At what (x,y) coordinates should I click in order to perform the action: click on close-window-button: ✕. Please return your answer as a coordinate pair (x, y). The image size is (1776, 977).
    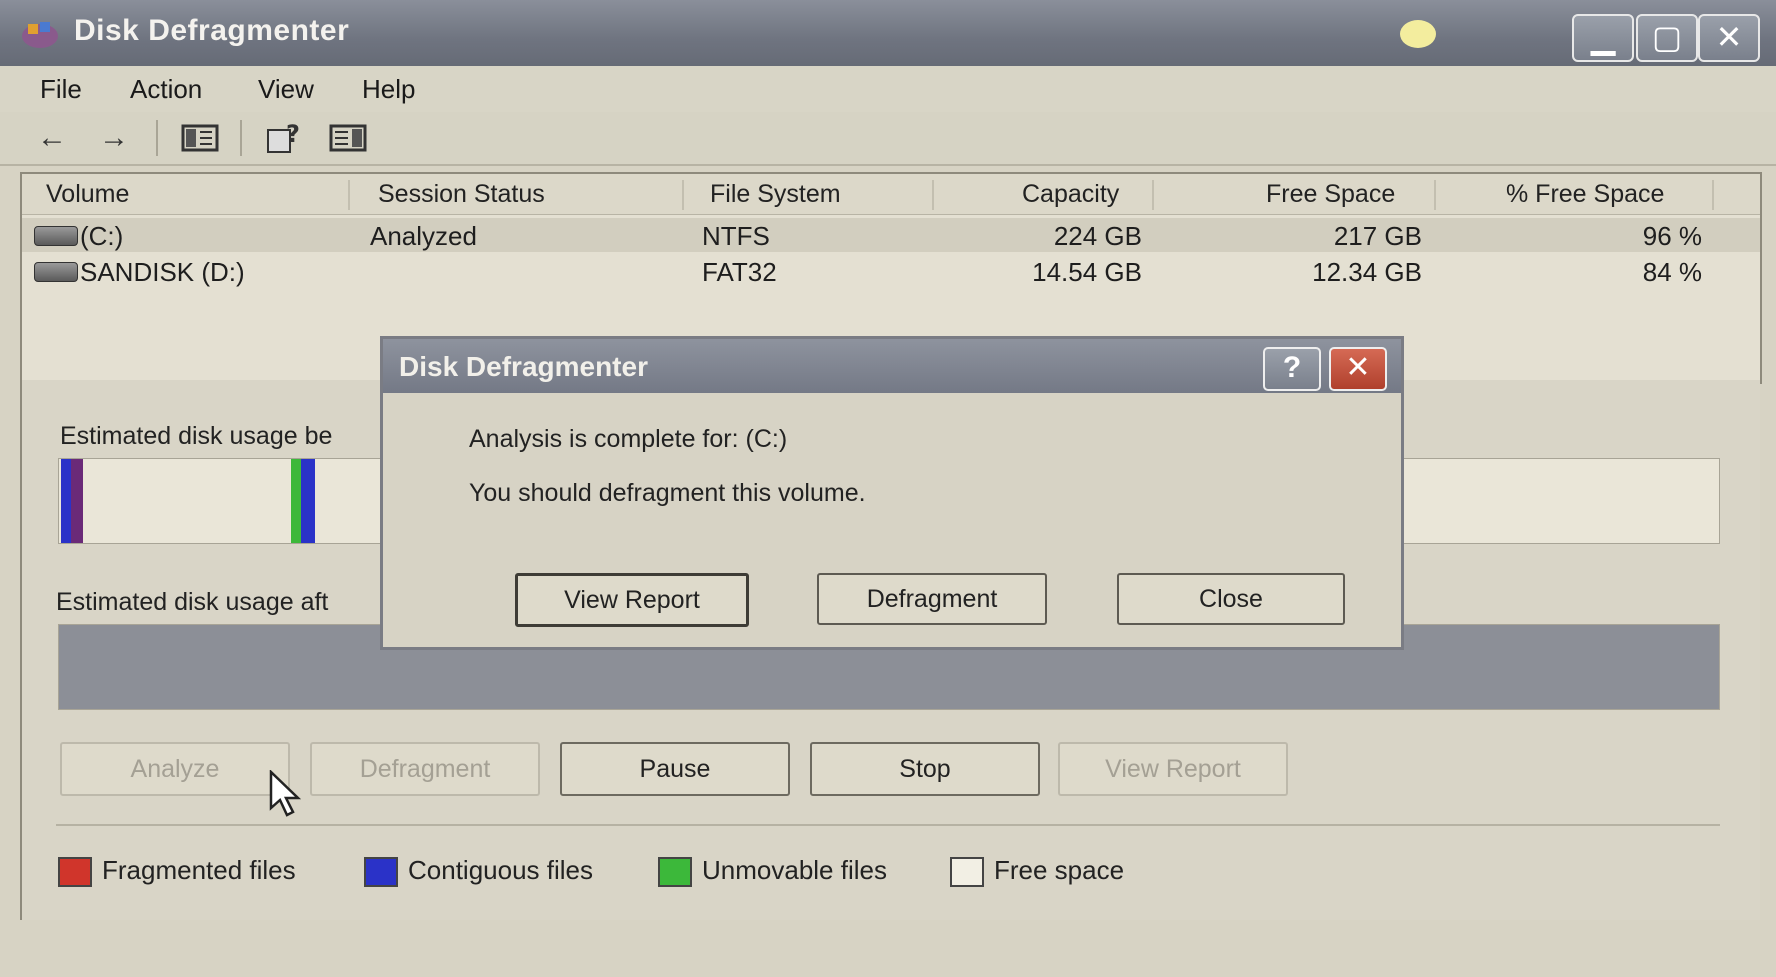
    Looking at the image, I should click on (1729, 38).